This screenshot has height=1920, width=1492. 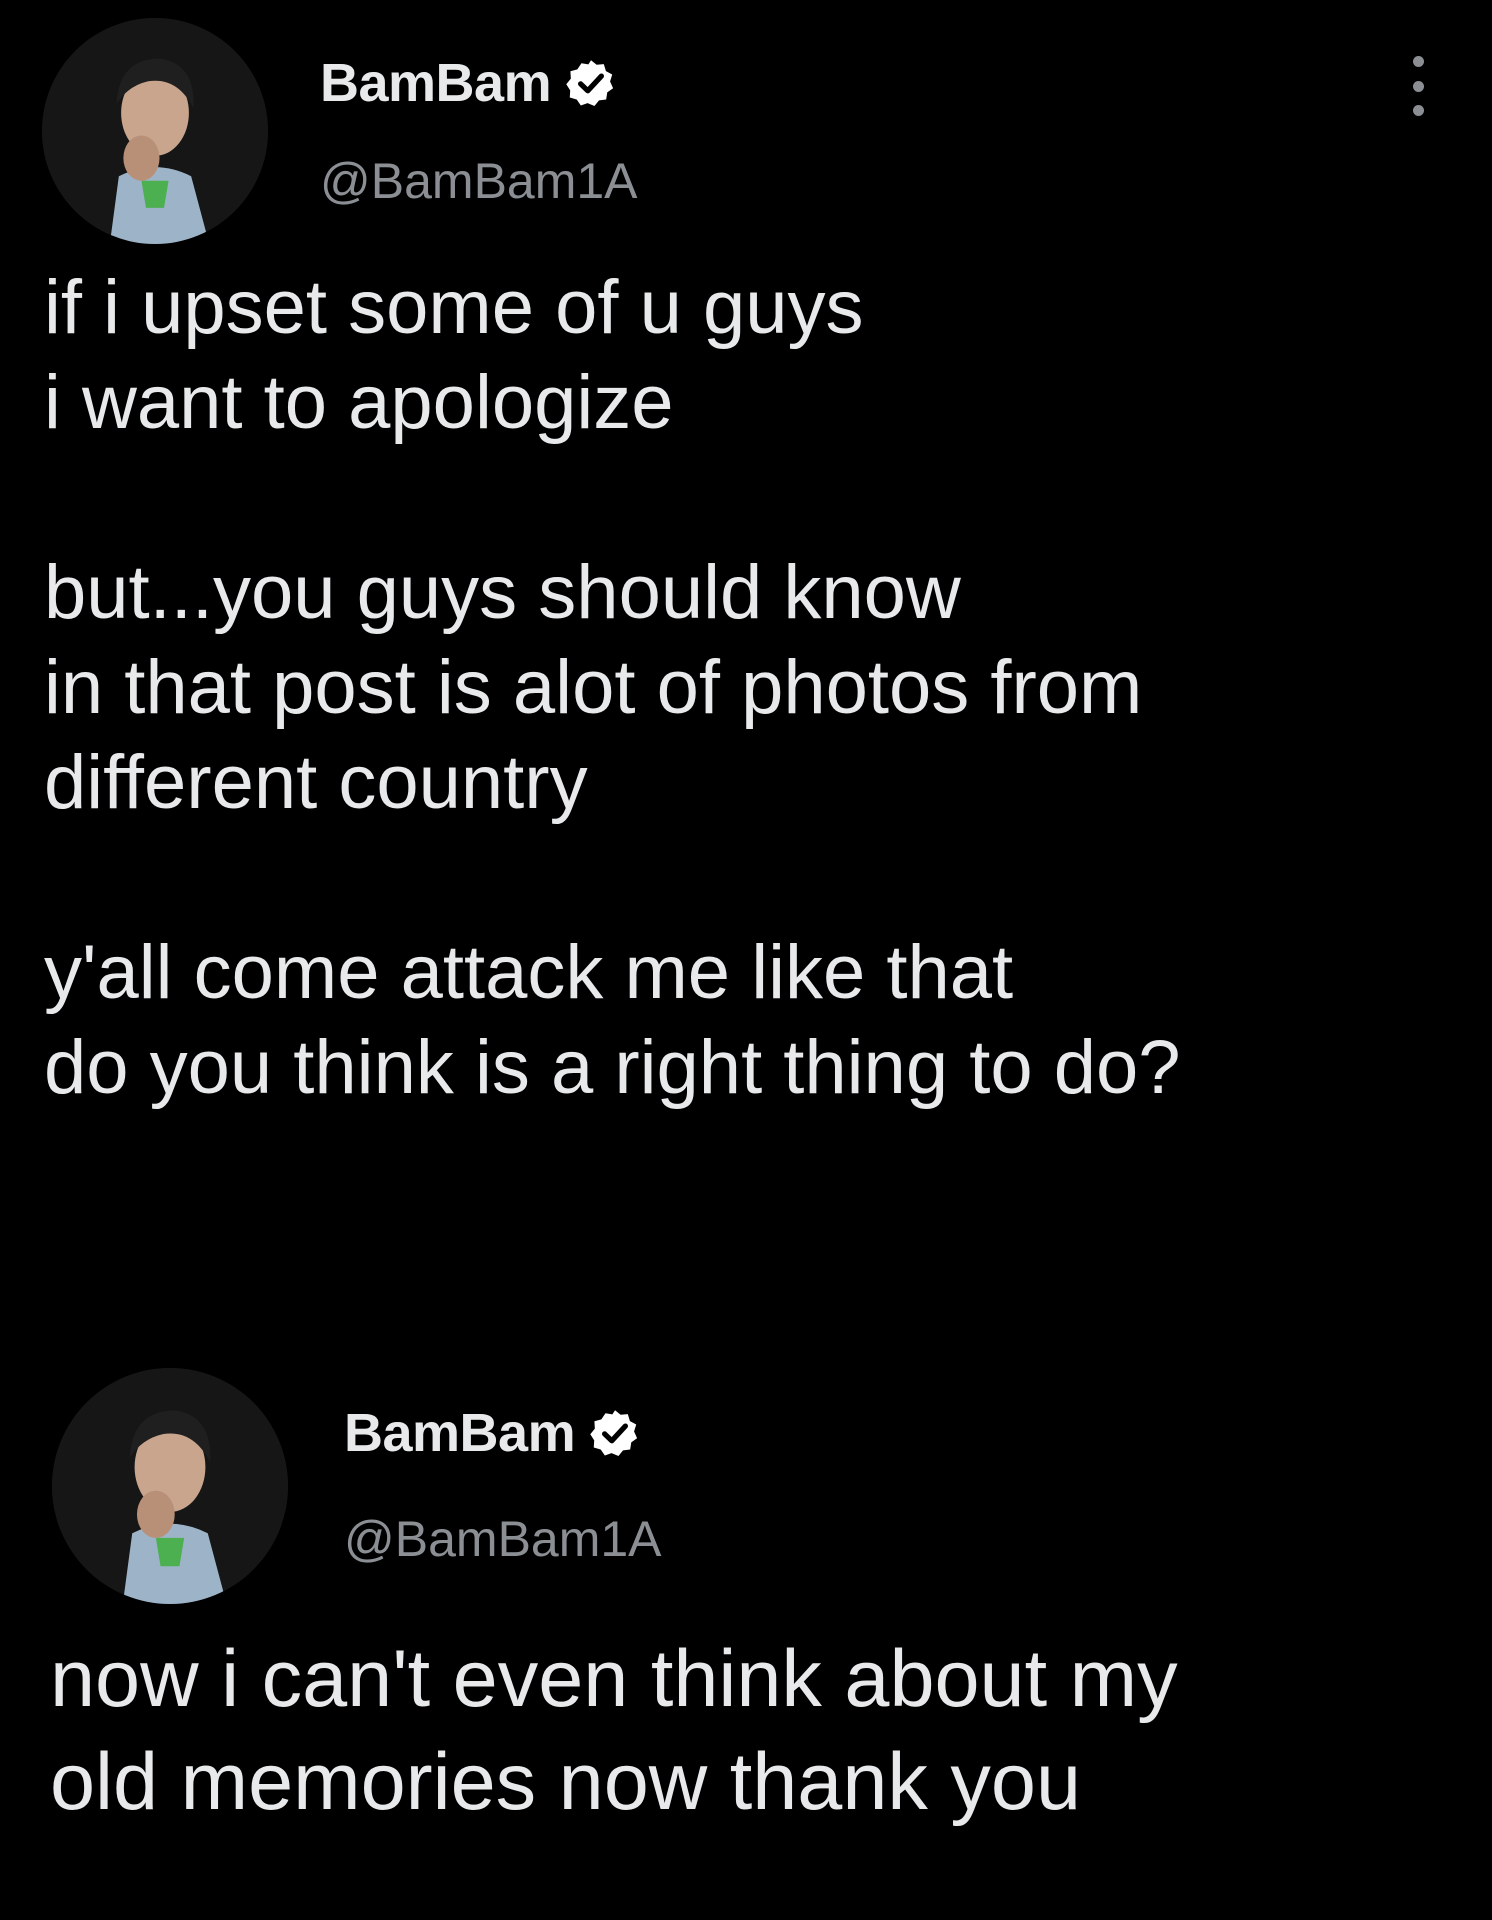 What do you see at coordinates (1418, 61) in the screenshot?
I see `more-vertical-icon` at bounding box center [1418, 61].